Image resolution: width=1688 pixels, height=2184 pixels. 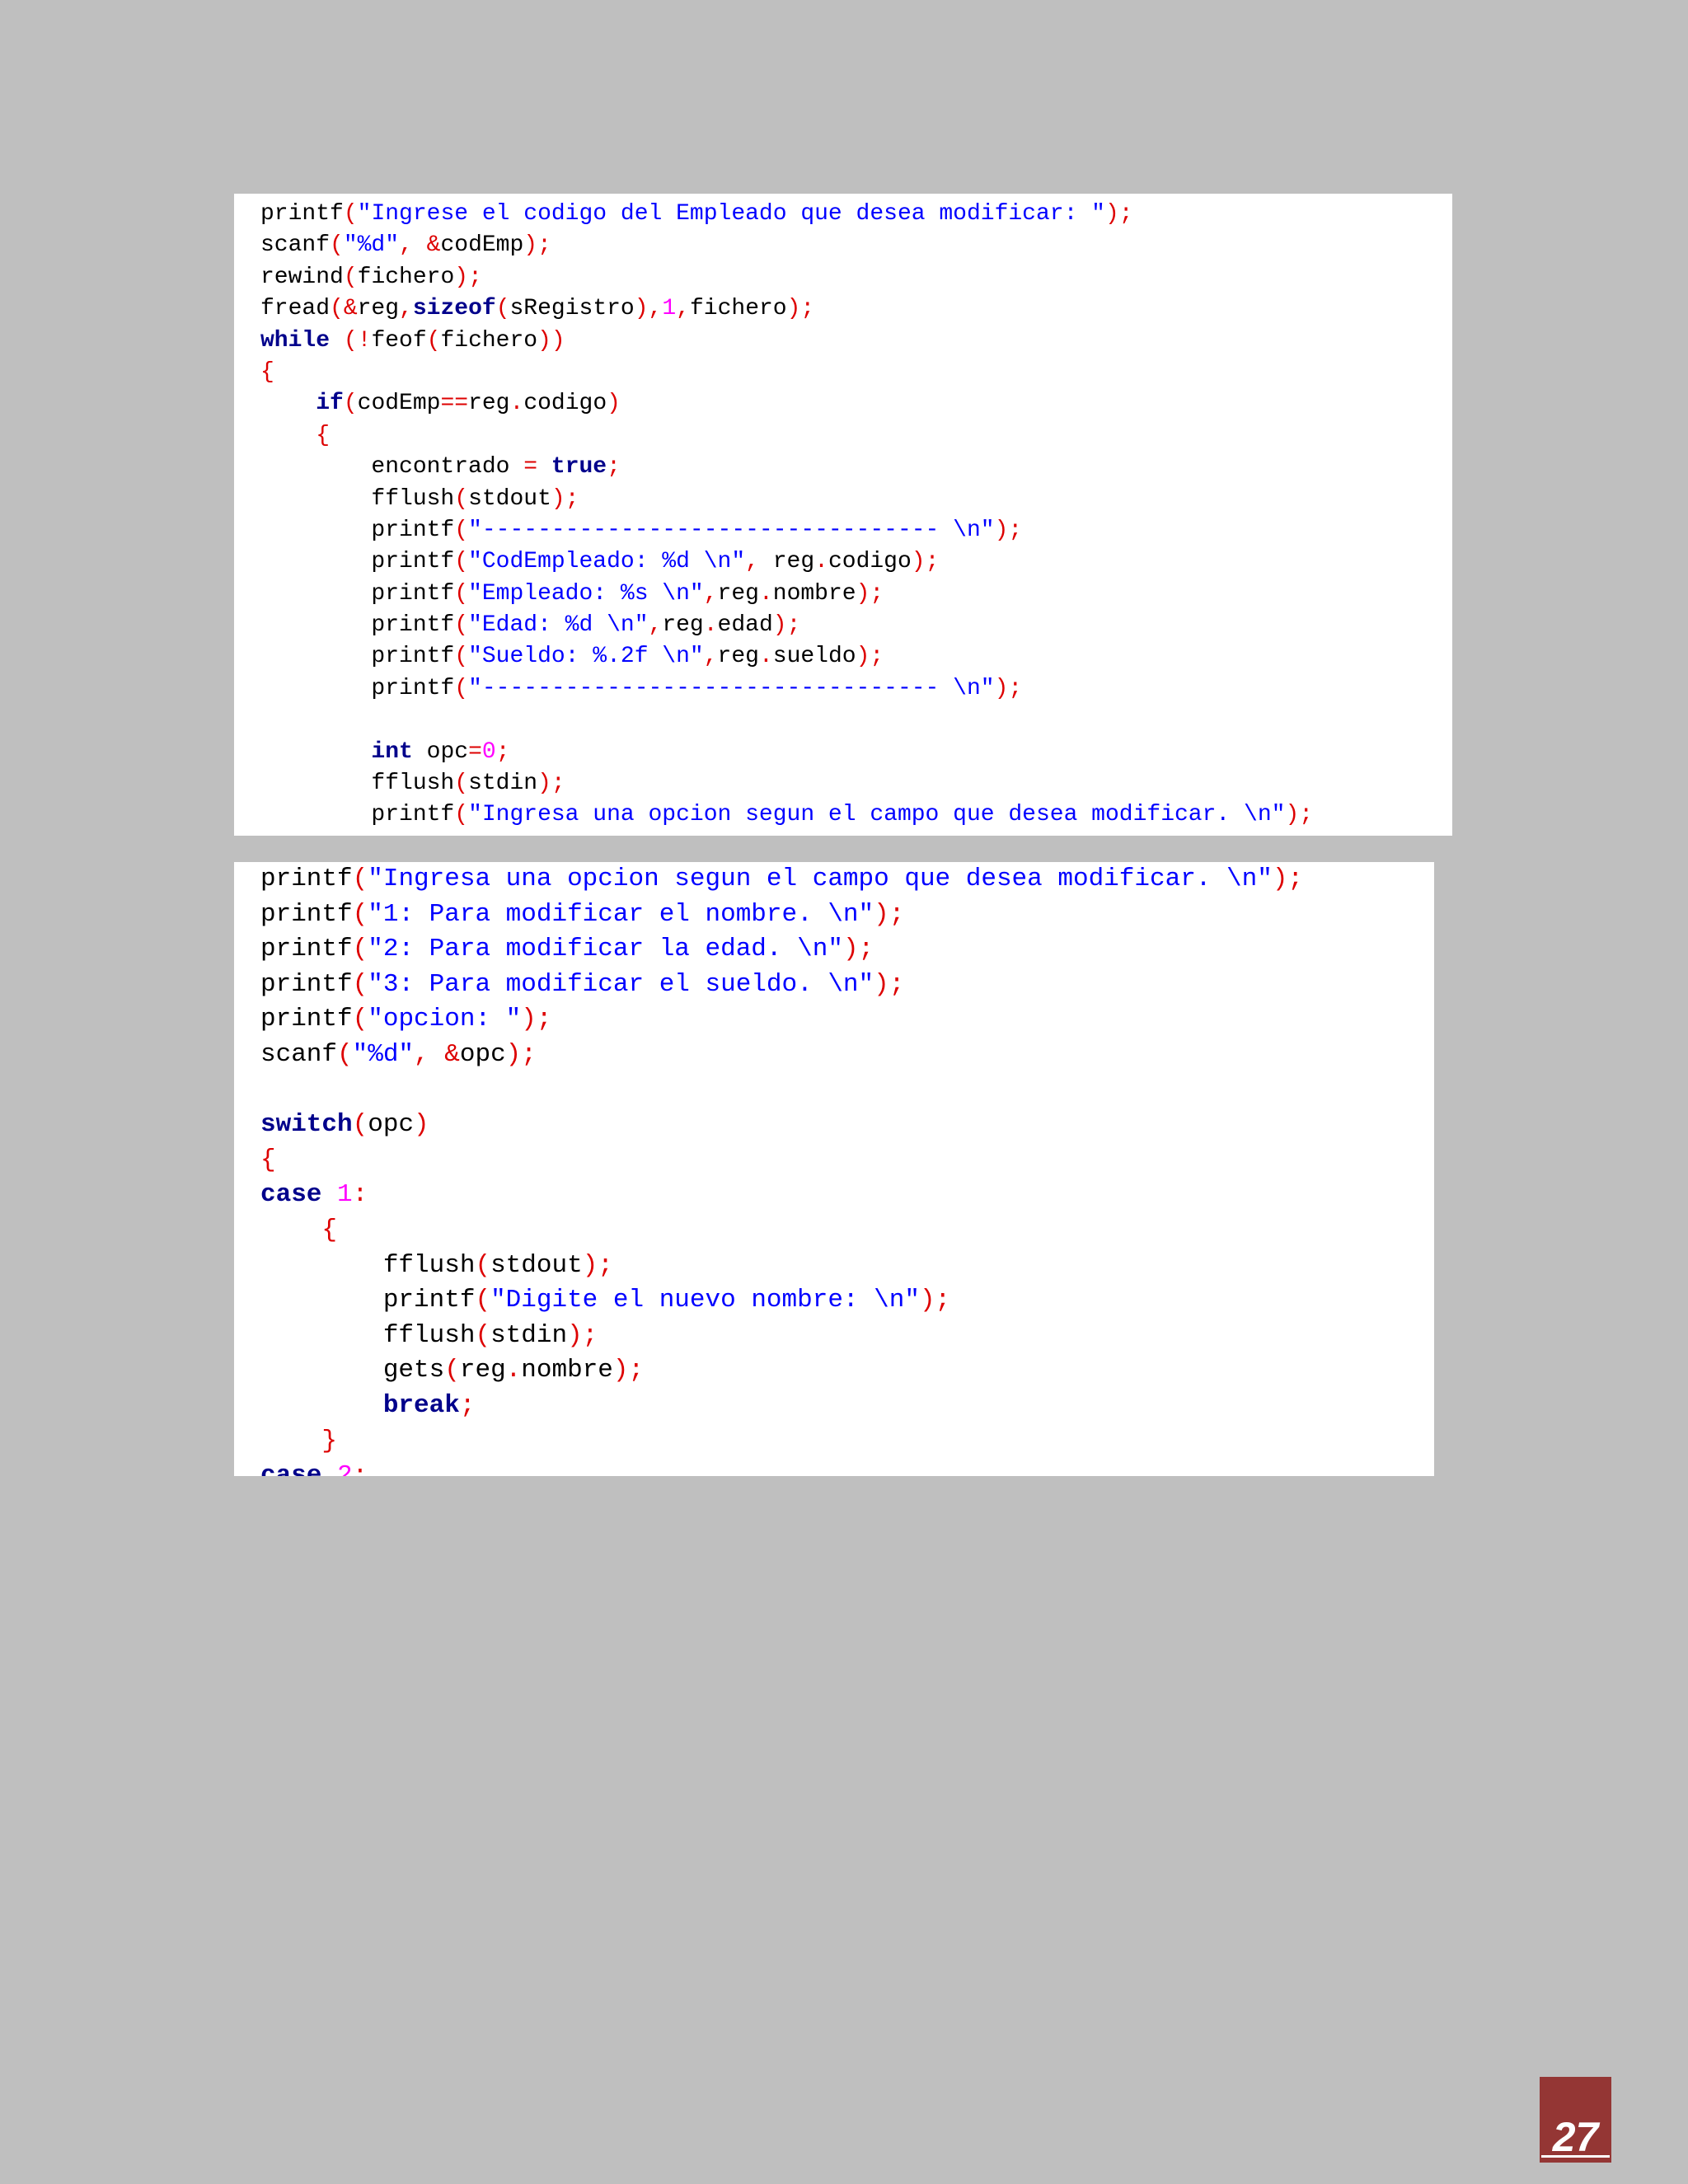 I want to click on code-token: ==, so click(x=455, y=404).